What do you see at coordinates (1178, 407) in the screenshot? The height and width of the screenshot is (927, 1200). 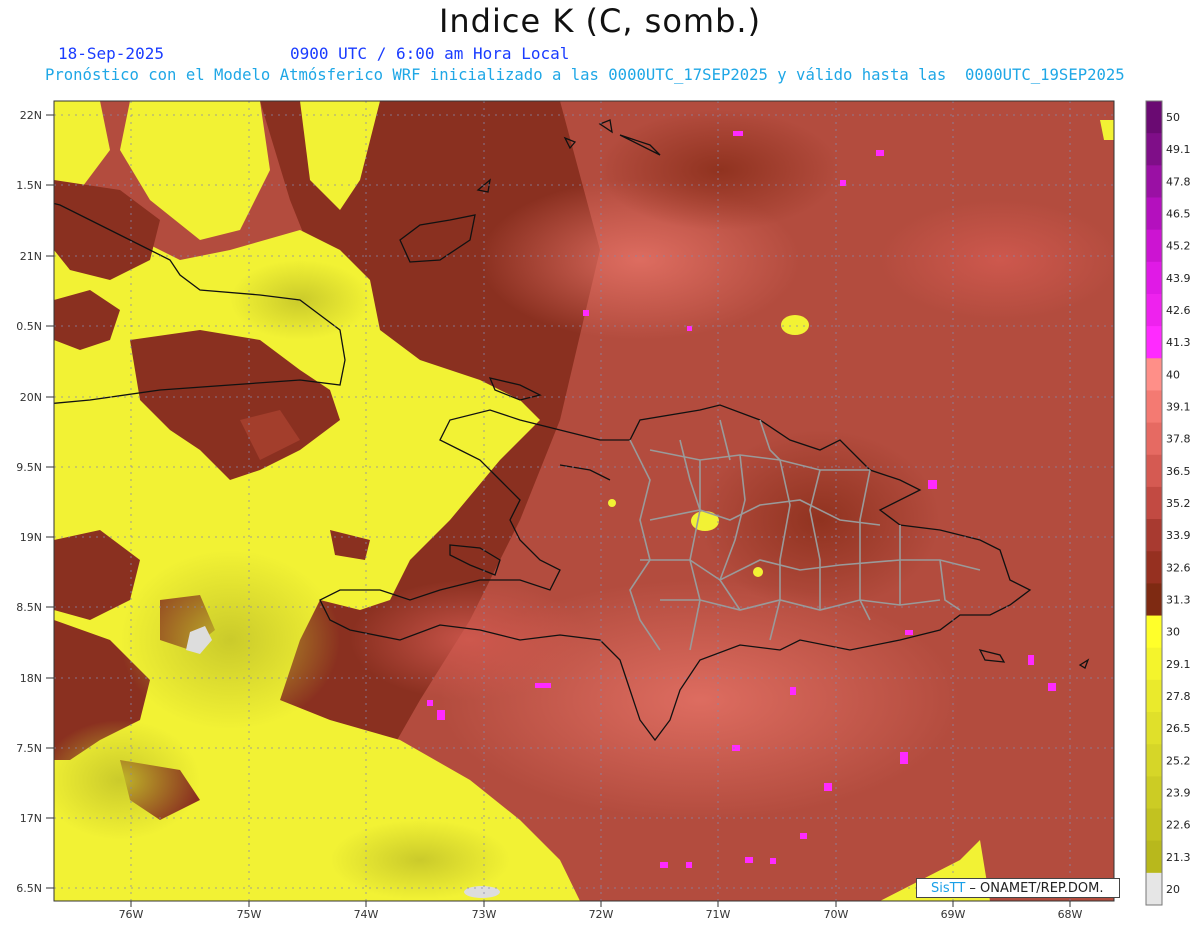 I see `legend-label: 39.1` at bounding box center [1178, 407].